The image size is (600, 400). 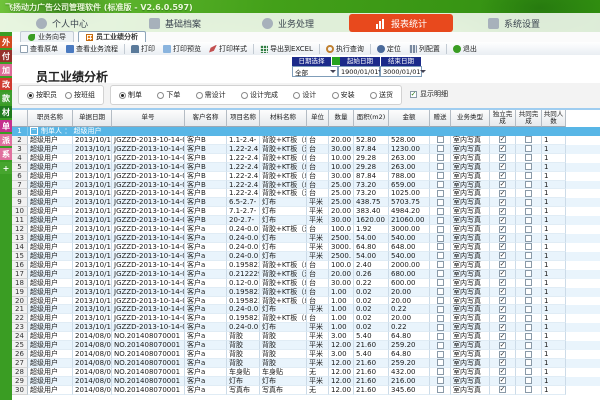 I want to click on toolbar-view-doc-button: 查看原单, so click(x=39, y=49).